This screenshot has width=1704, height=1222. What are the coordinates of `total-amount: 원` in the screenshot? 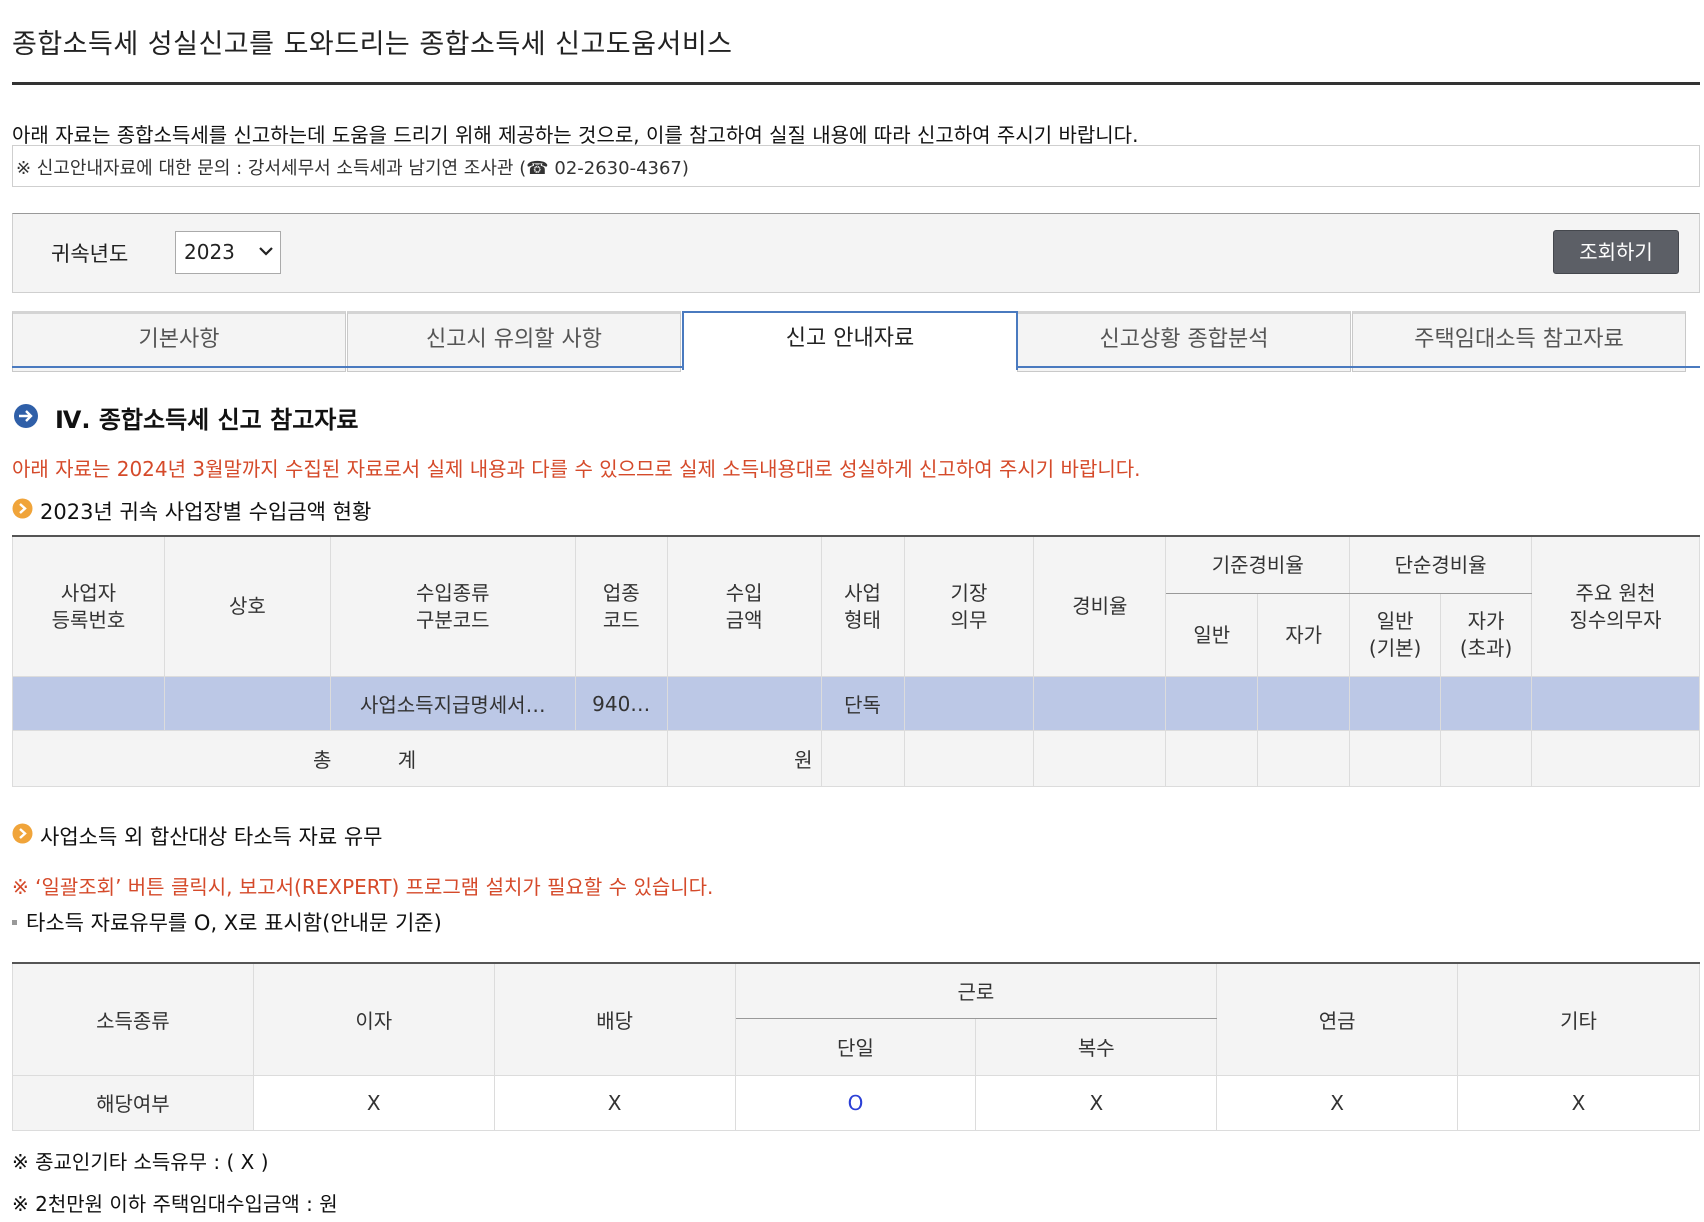 It's located at (744, 758).